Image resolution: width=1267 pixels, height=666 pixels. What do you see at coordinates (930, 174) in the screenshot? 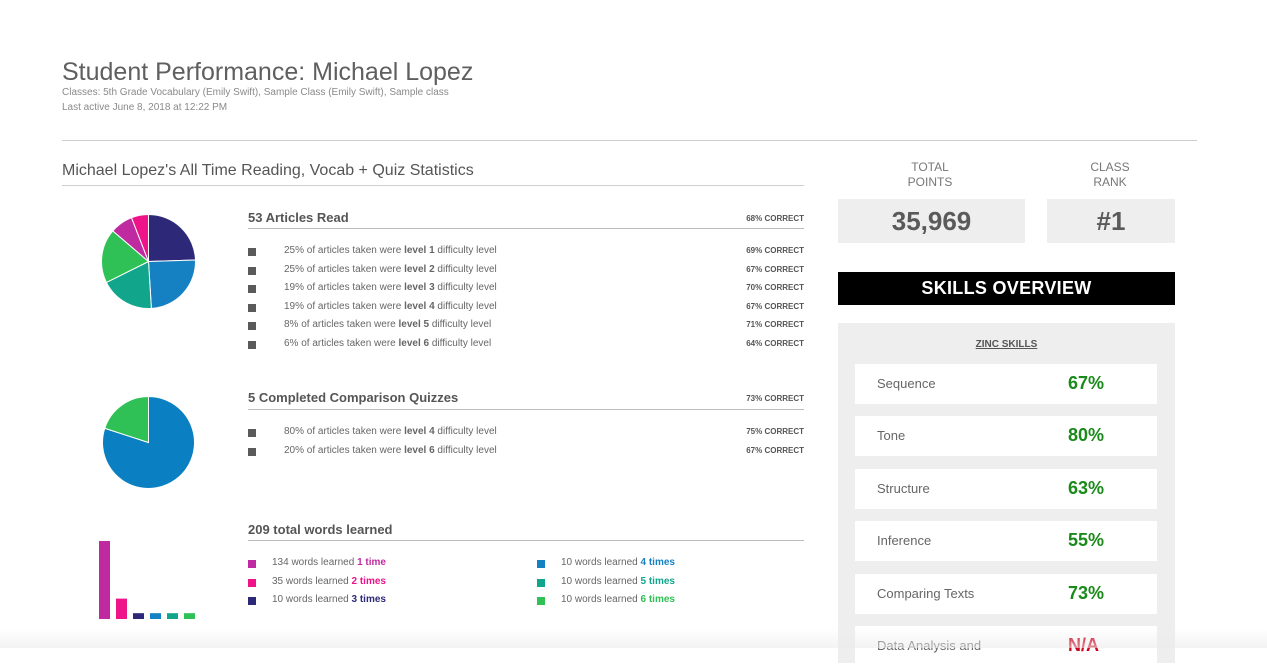
I see `total-points-label: TOTAL POINTS` at bounding box center [930, 174].